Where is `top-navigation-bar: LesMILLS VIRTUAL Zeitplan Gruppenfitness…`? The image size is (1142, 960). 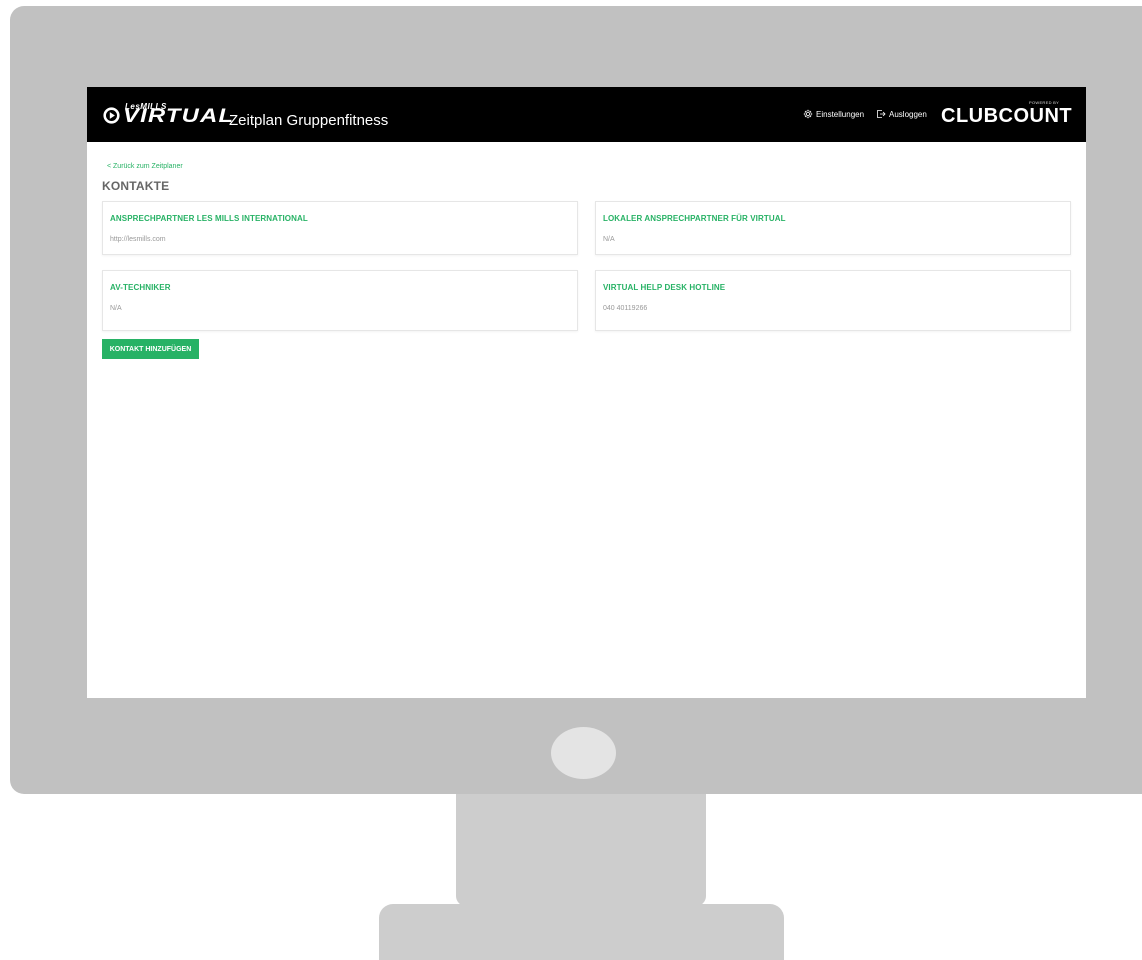
top-navigation-bar: LesMILLS VIRTUAL Zeitplan Gruppenfitness… is located at coordinates (586, 114).